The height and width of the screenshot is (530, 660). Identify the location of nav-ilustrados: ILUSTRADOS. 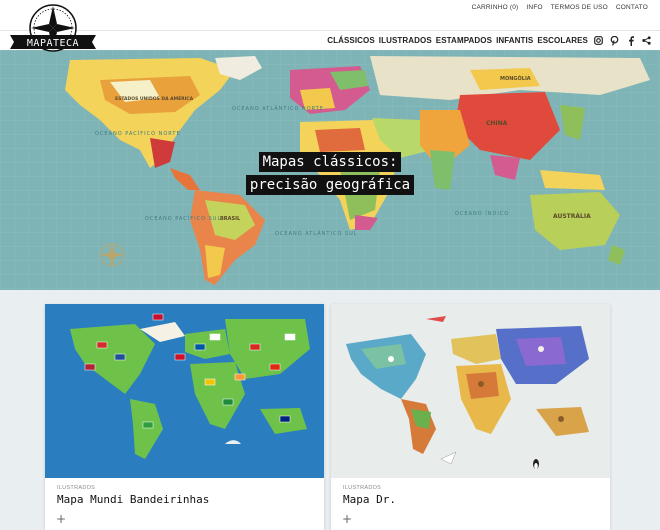
(405, 40).